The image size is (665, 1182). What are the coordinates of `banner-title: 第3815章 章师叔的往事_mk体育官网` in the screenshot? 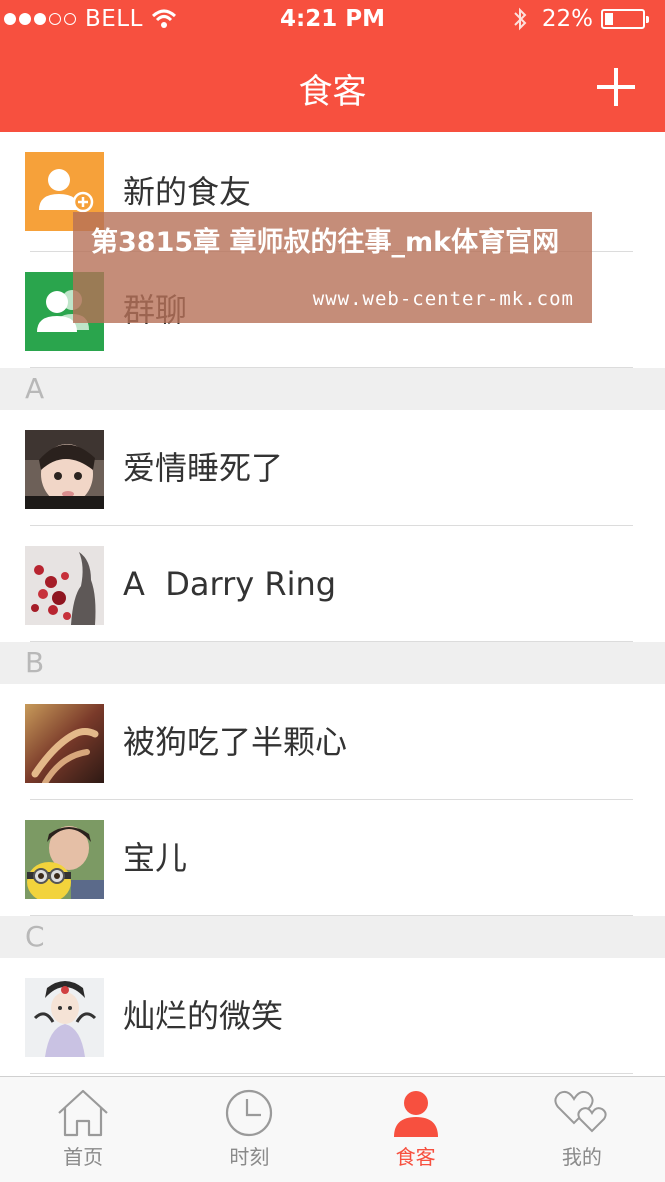 It's located at (325, 242).